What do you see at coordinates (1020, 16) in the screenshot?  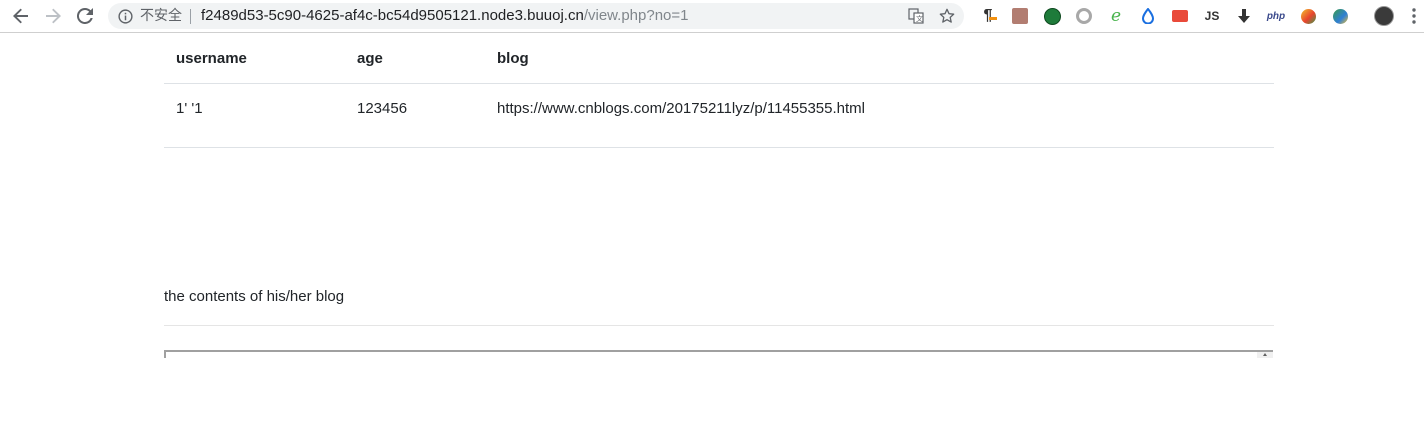 I see `pdf-icon` at bounding box center [1020, 16].